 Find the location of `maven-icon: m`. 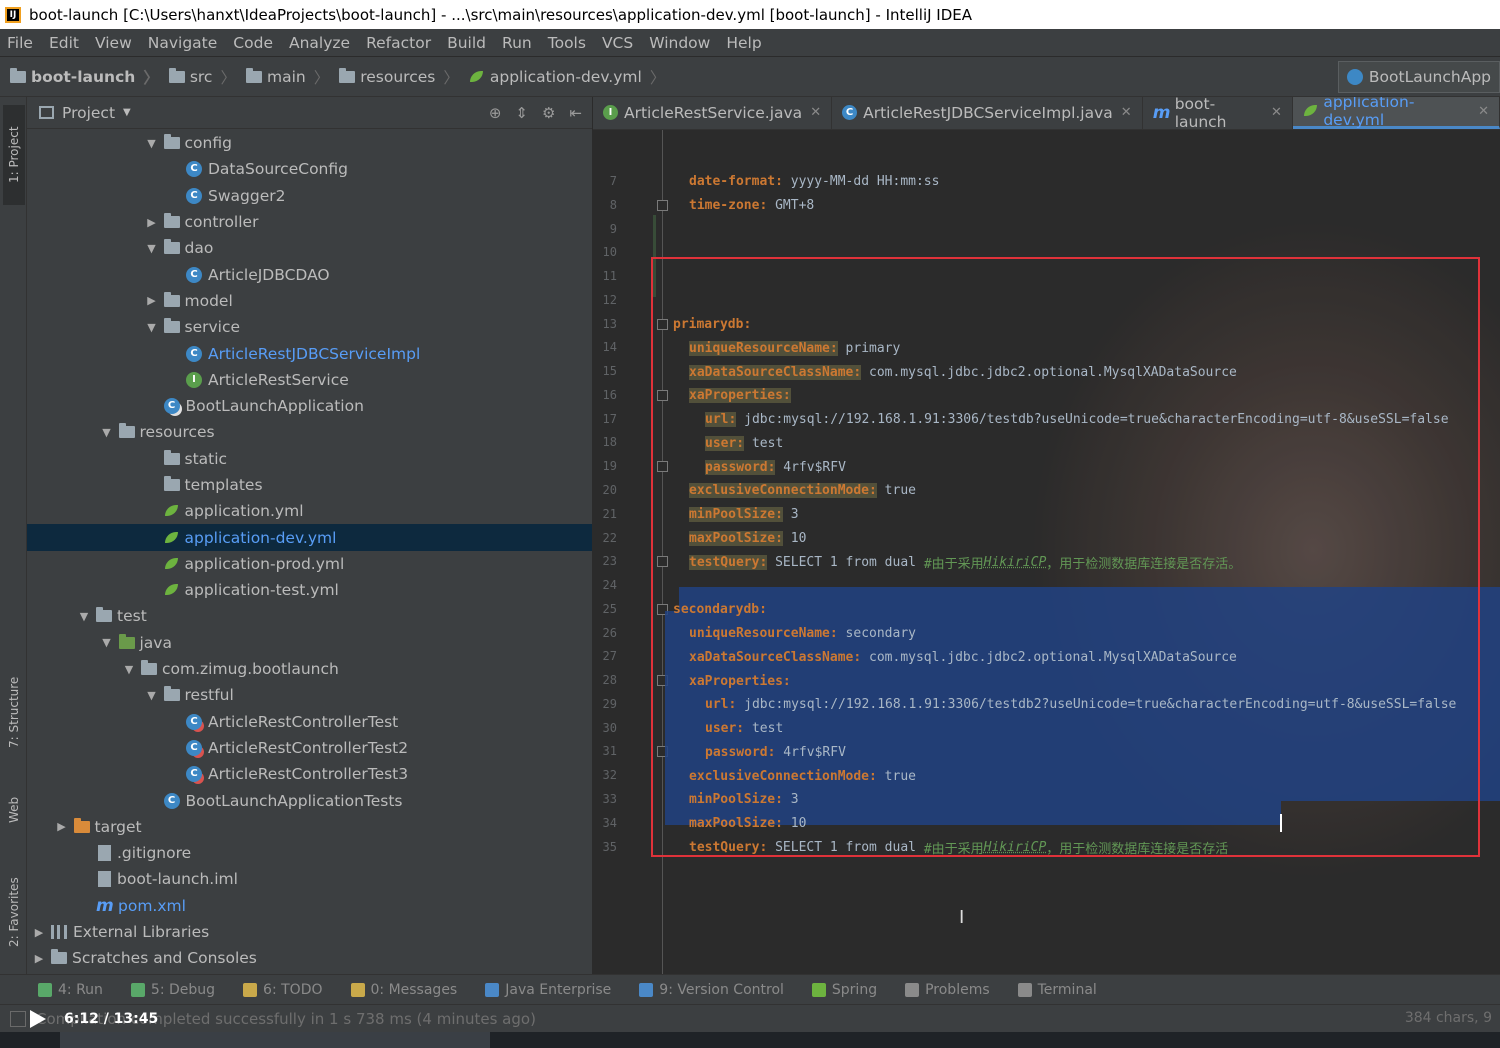

maven-icon: m is located at coordinates (105, 905).